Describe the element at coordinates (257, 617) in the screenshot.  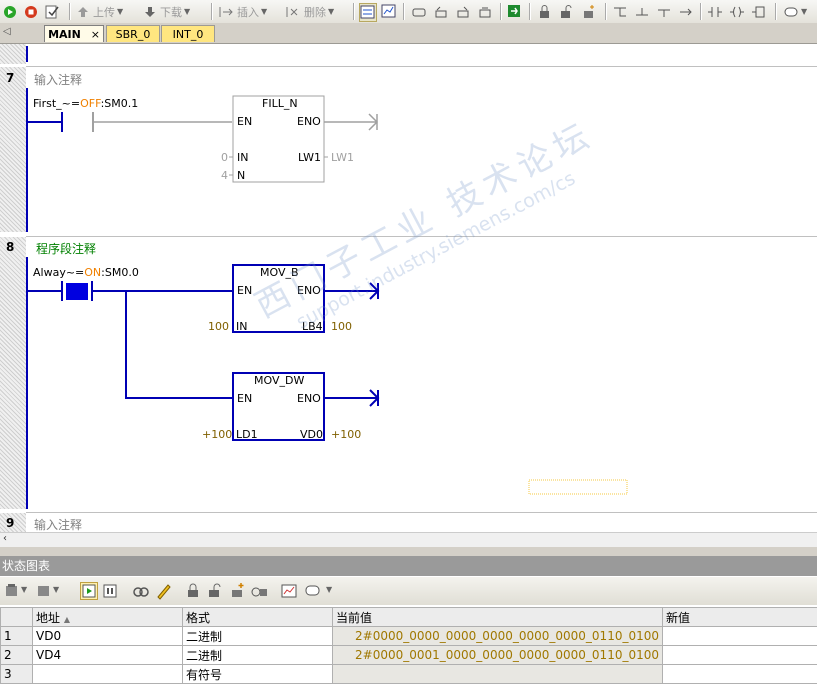
I see `format-column-header: 格式` at that location.